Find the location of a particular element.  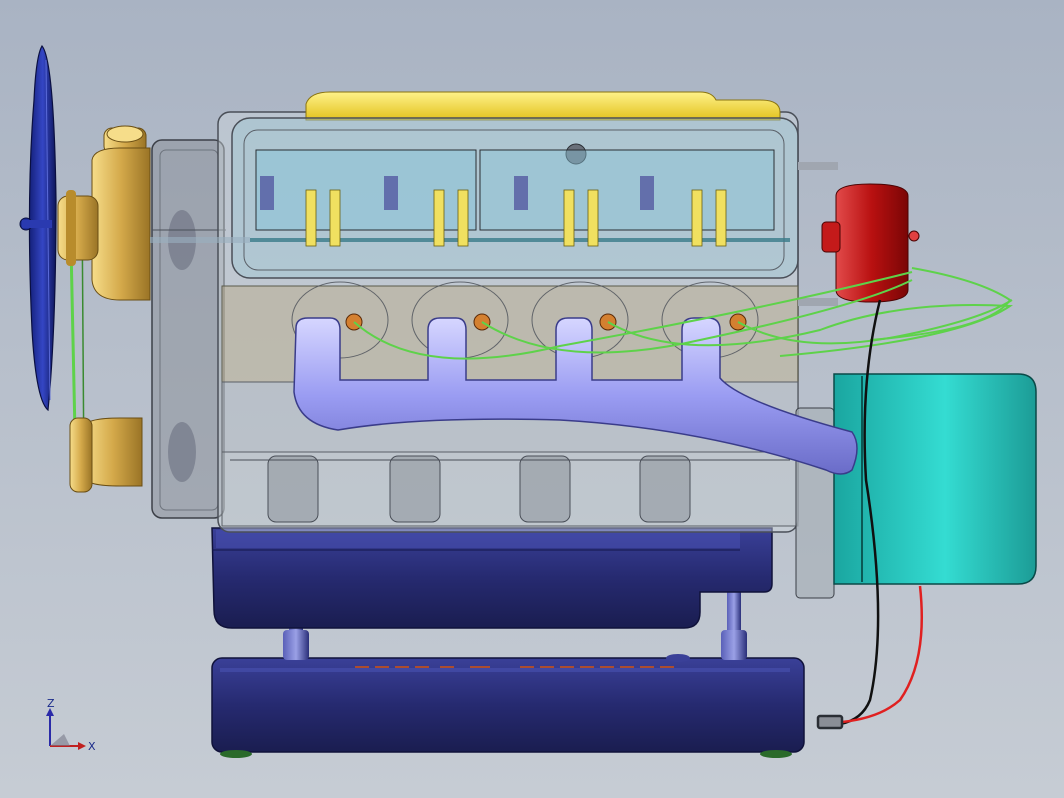

y-axis-depth-icon is located at coordinates (60, 740).